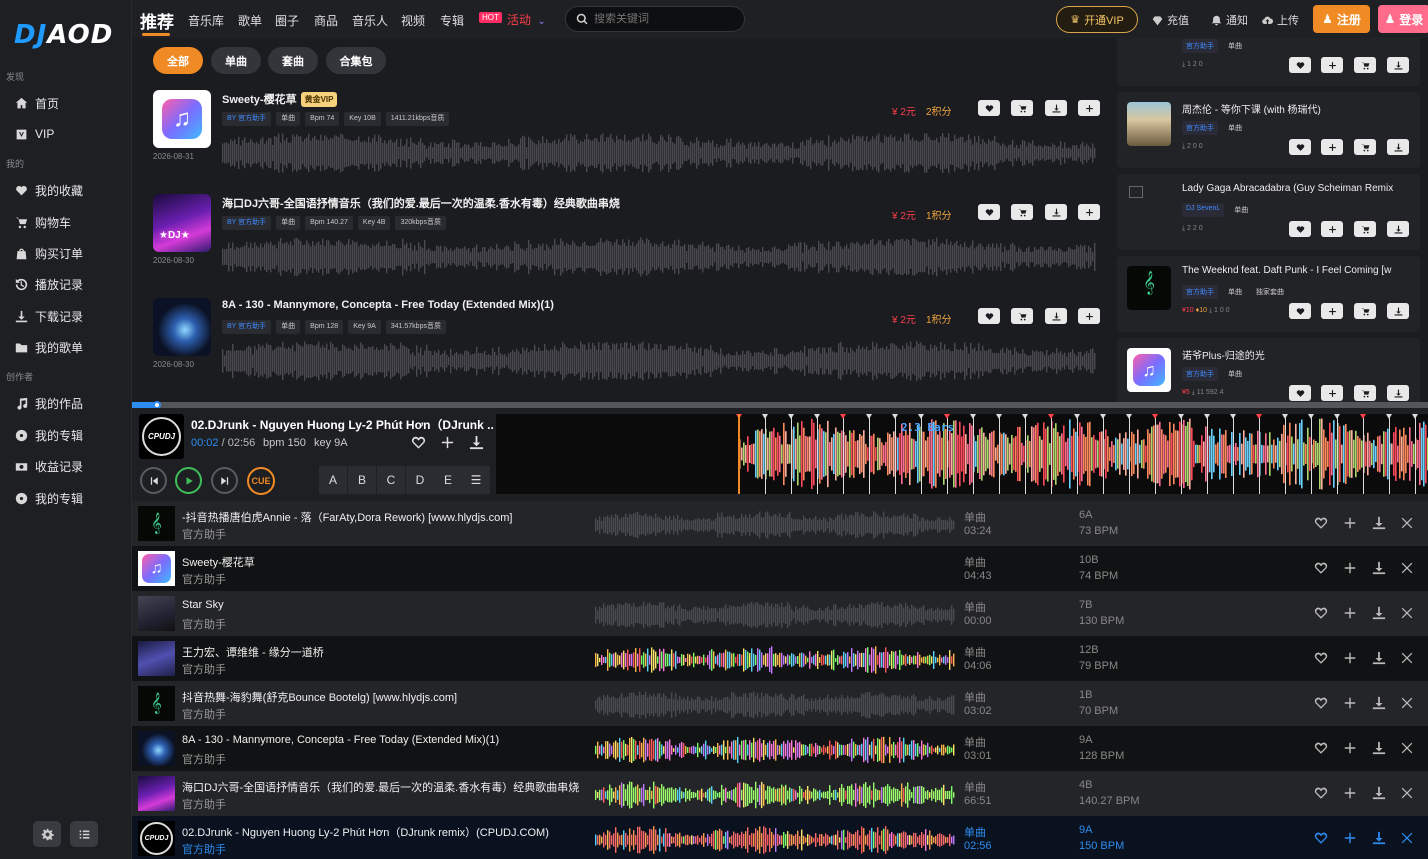 The width and height of the screenshot is (1428, 859). What do you see at coordinates (1268, 370) in the screenshot?
I see `side-track-card: ♫ 诺爷Plus-归途的光 官方助手 单曲 ¥5 ⤓ 11 592 4` at bounding box center [1268, 370].